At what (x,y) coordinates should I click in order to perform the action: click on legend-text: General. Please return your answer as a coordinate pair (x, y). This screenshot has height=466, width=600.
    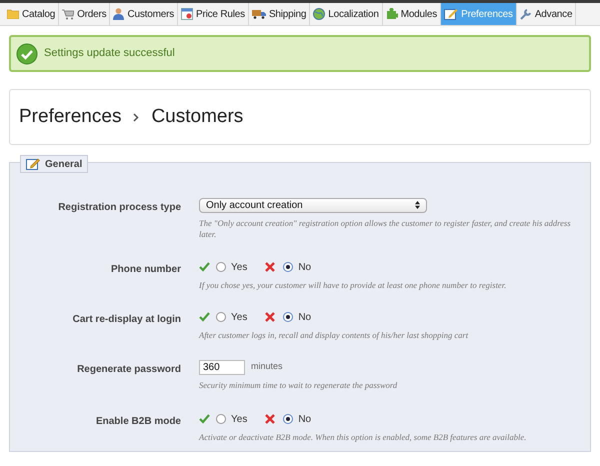
    Looking at the image, I should click on (63, 165).